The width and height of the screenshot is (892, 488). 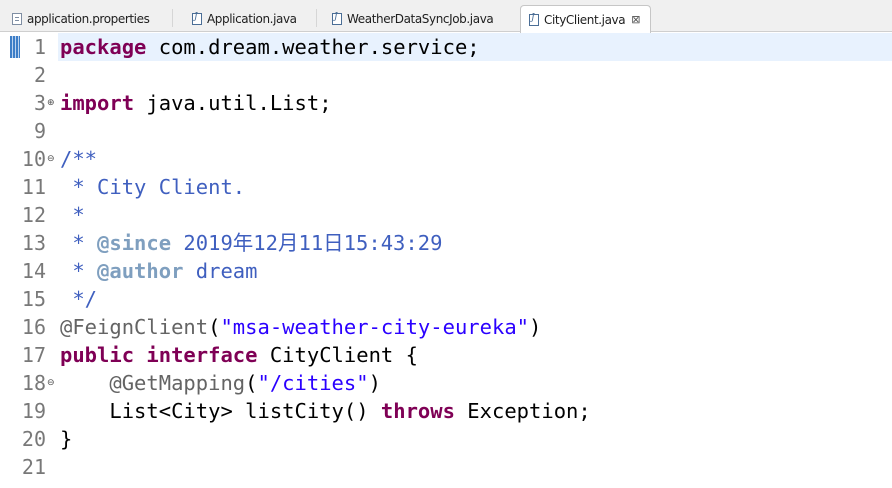 I want to click on code-token: public, so click(x=97, y=355).